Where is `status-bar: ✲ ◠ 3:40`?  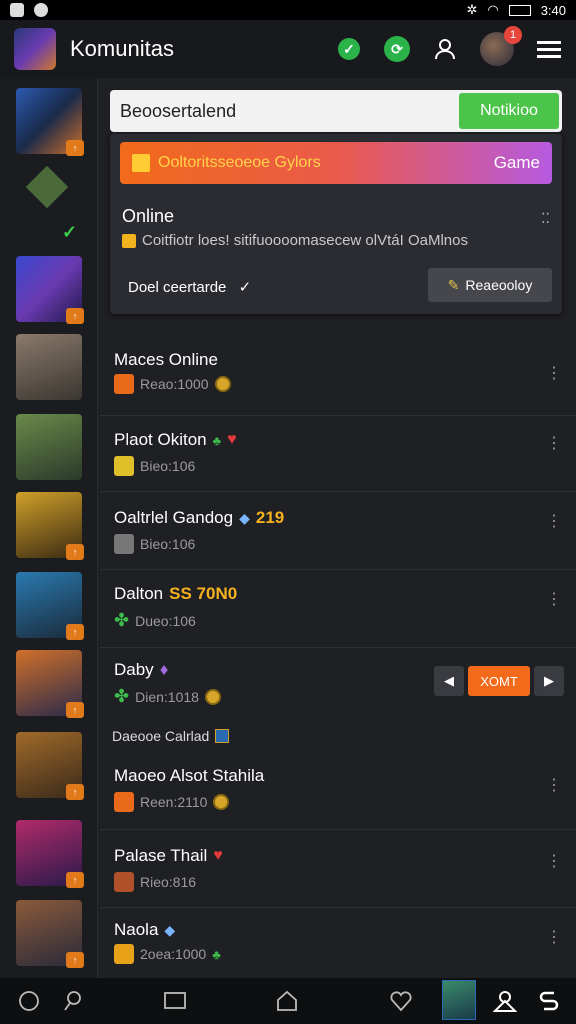
status-bar: ✲ ◠ 3:40 is located at coordinates (288, 10).